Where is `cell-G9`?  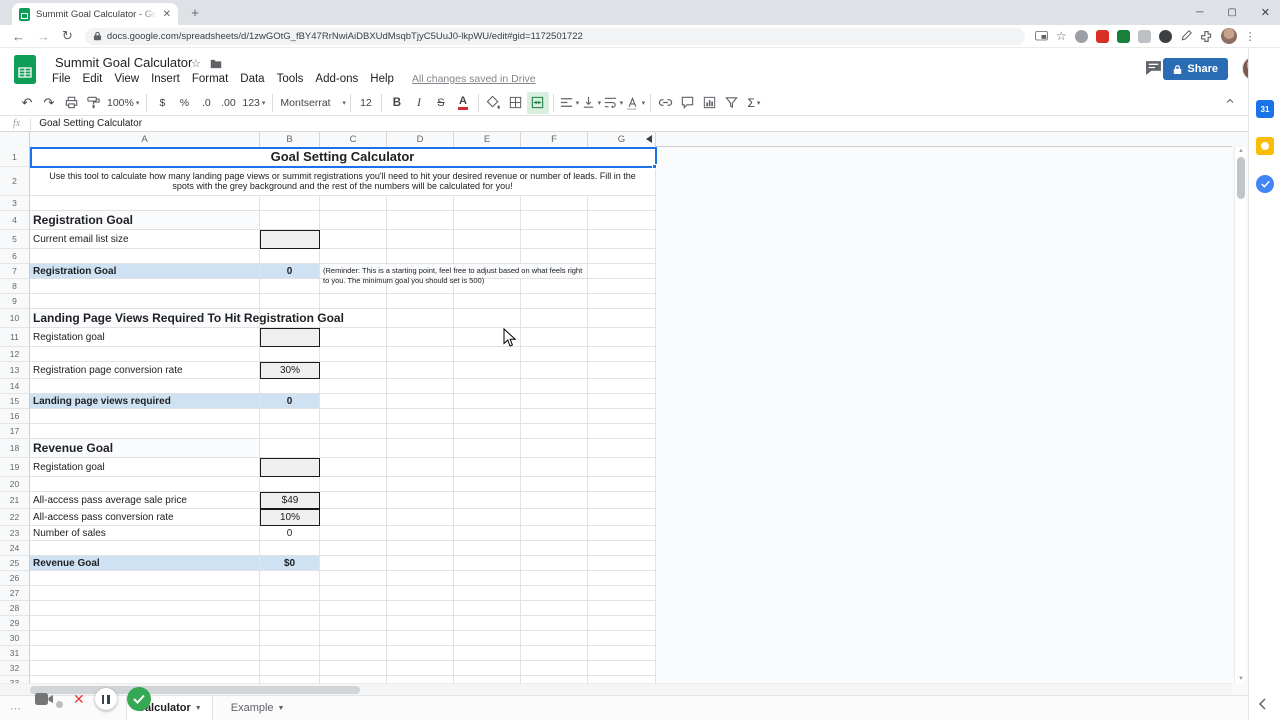 cell-G9 is located at coordinates (622, 301).